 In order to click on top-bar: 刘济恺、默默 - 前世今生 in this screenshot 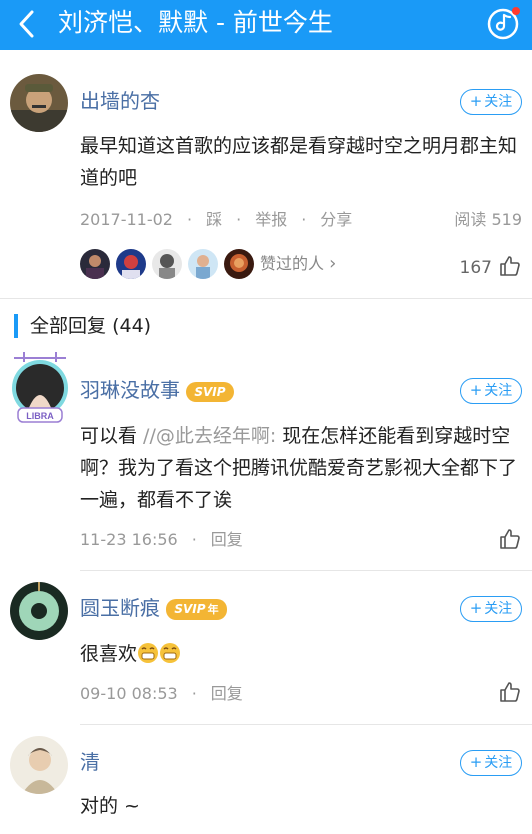, I will do `click(266, 25)`.